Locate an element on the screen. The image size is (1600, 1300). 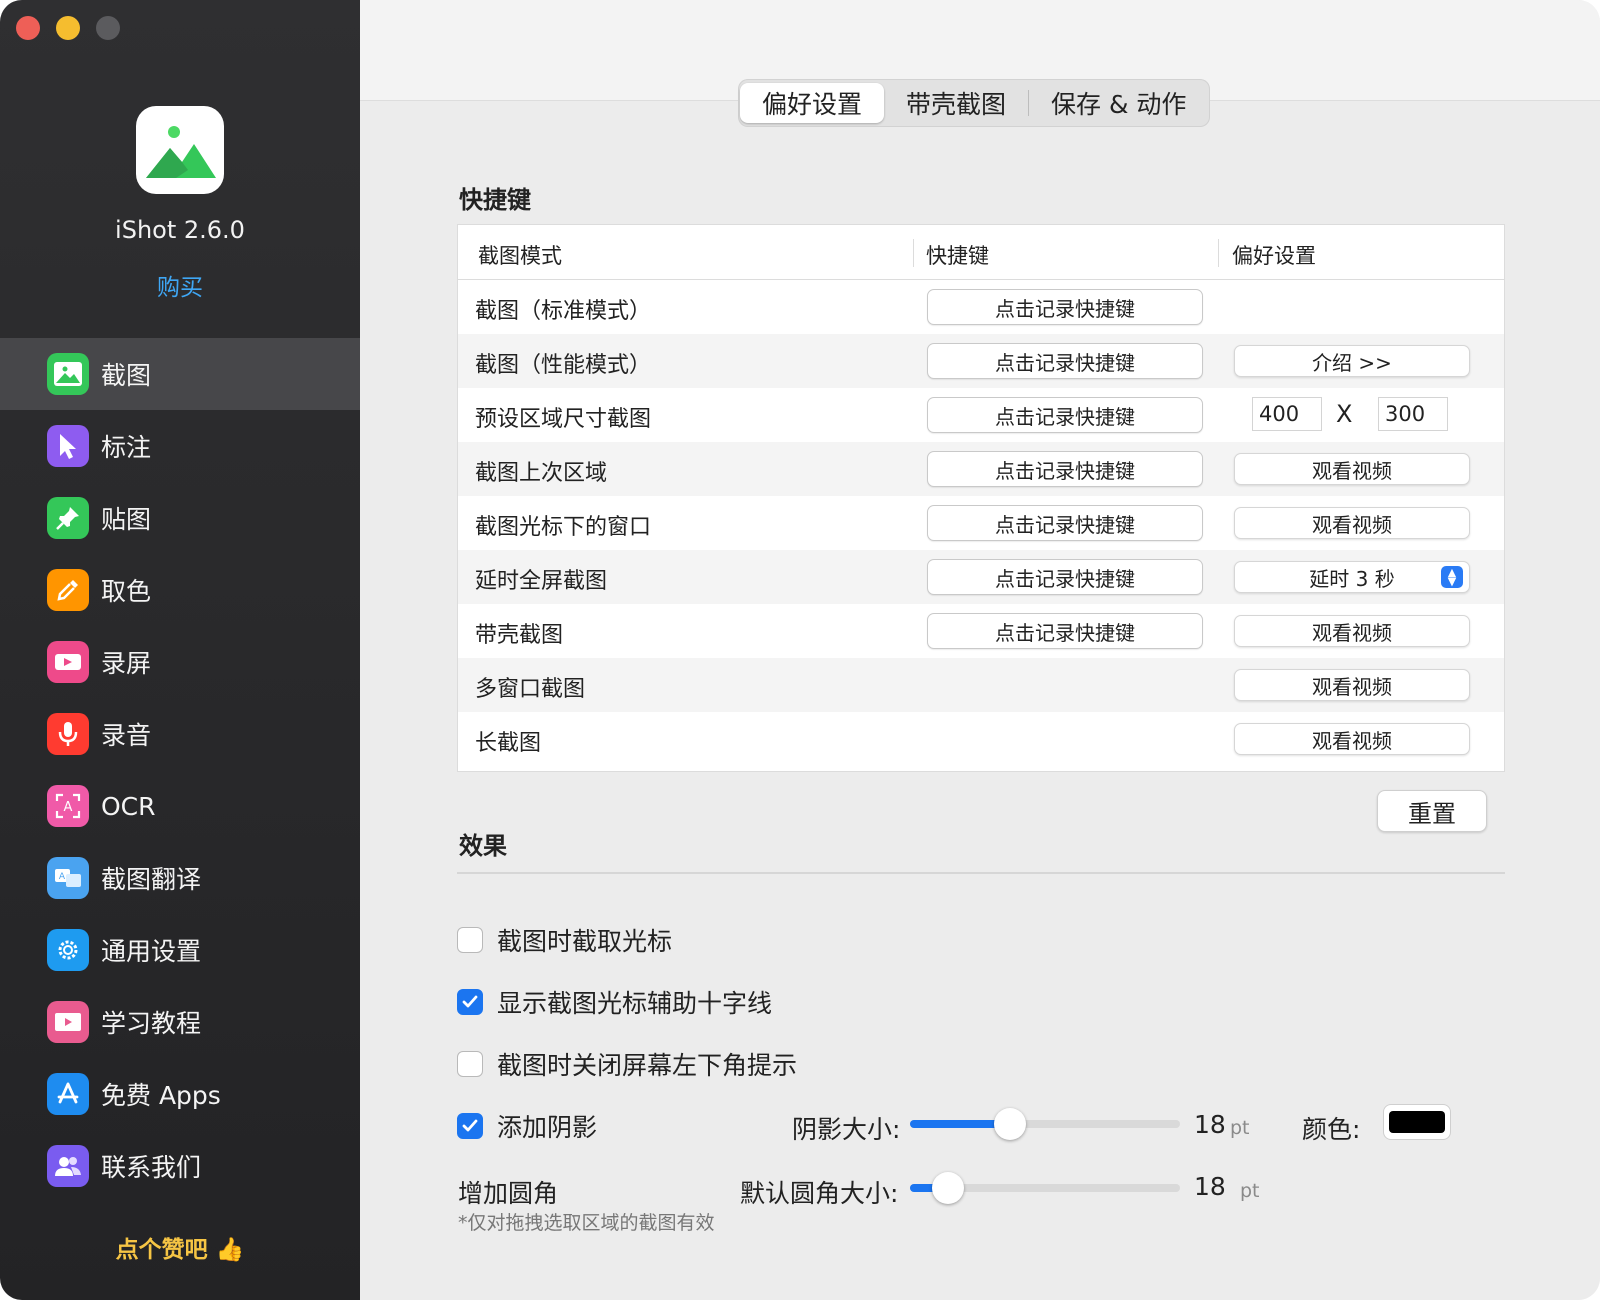
corner-size-unit: pt is located at coordinates (1250, 1191).